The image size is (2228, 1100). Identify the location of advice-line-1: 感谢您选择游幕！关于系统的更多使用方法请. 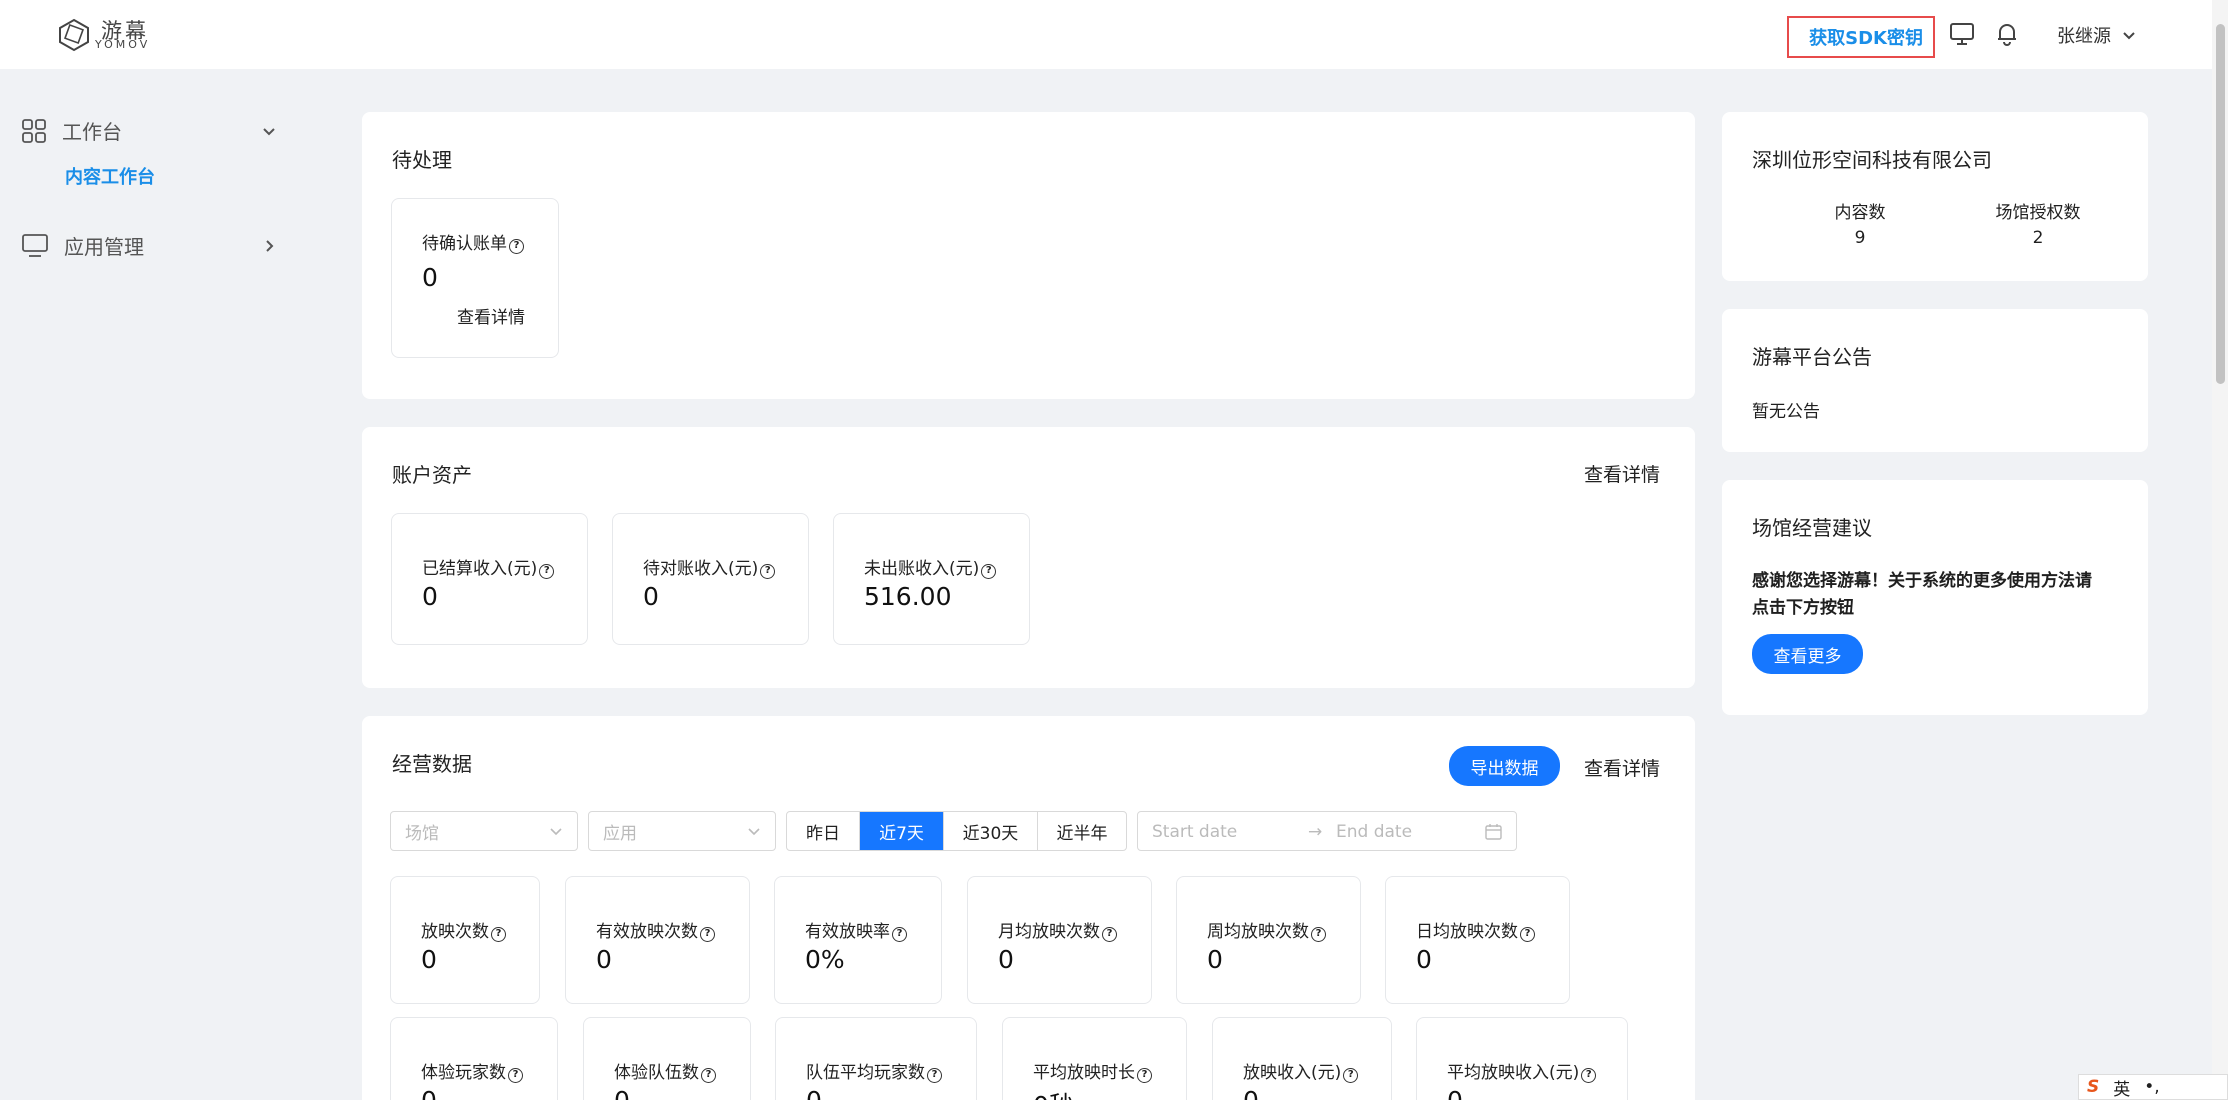
(1922, 581).